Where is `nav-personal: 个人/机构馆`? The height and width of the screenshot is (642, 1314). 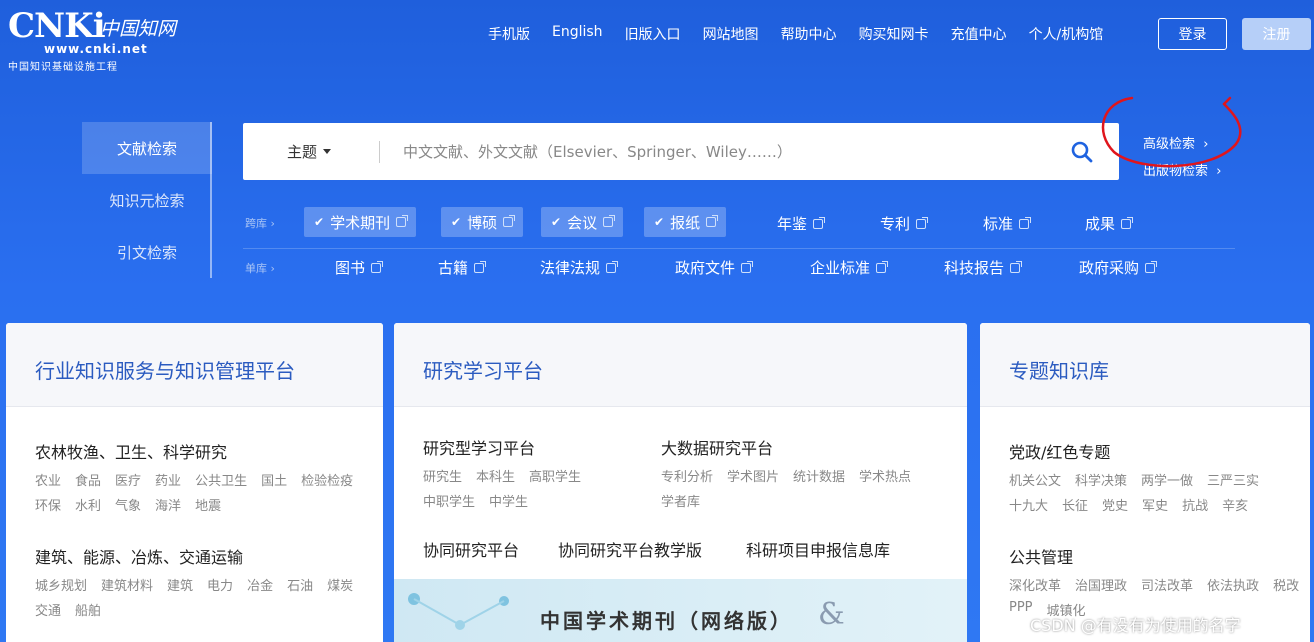 nav-personal: 个人/机构馆 is located at coordinates (1066, 34).